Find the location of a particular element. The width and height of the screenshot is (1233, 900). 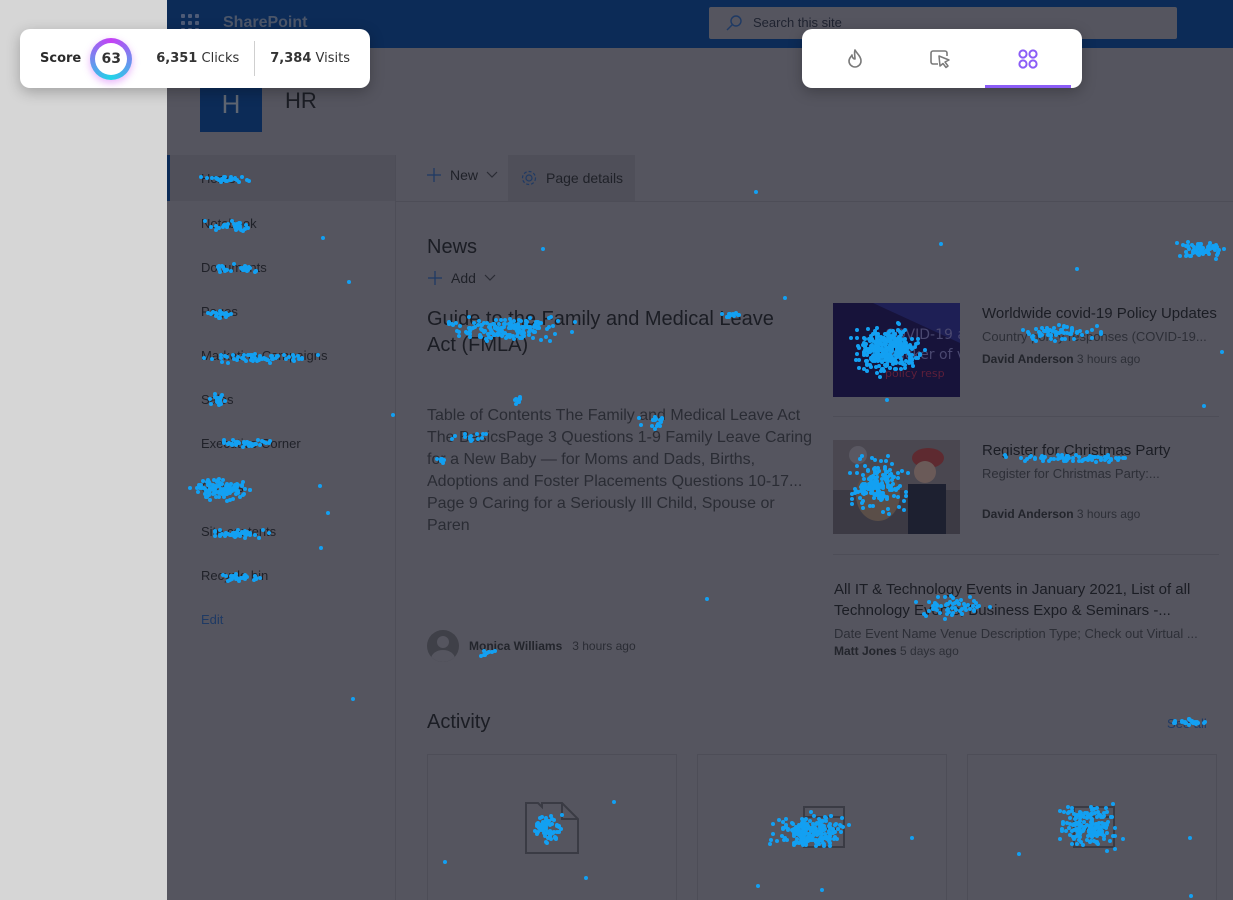

page-details-button: Page details is located at coordinates (572, 178).